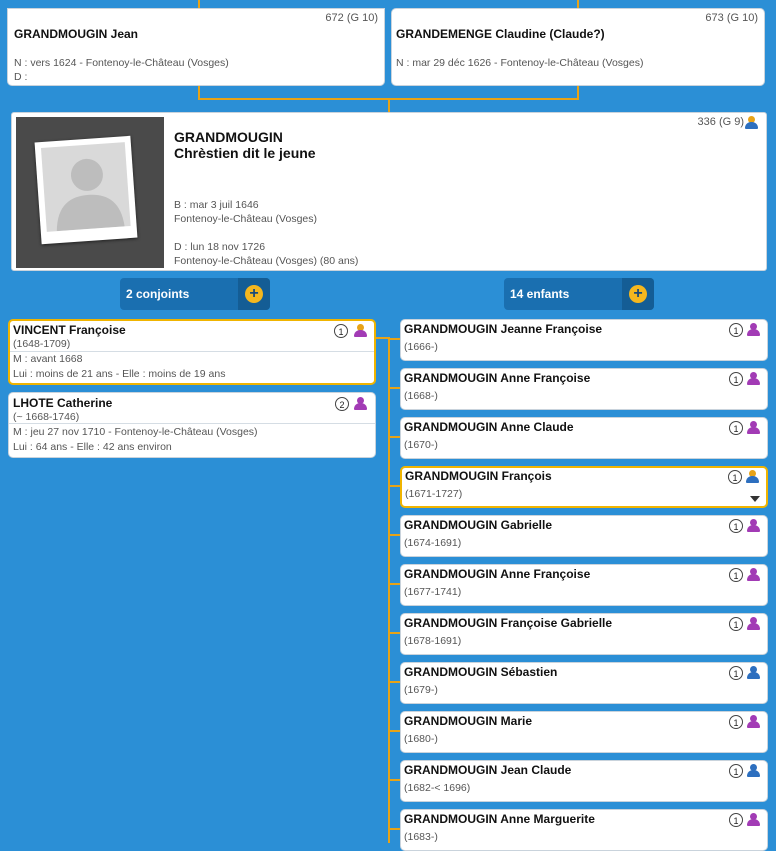 The height and width of the screenshot is (851, 776). What do you see at coordinates (584, 389) in the screenshot?
I see `child-card: GRANDMOUGIN Anne Françoise (1668-) 1` at bounding box center [584, 389].